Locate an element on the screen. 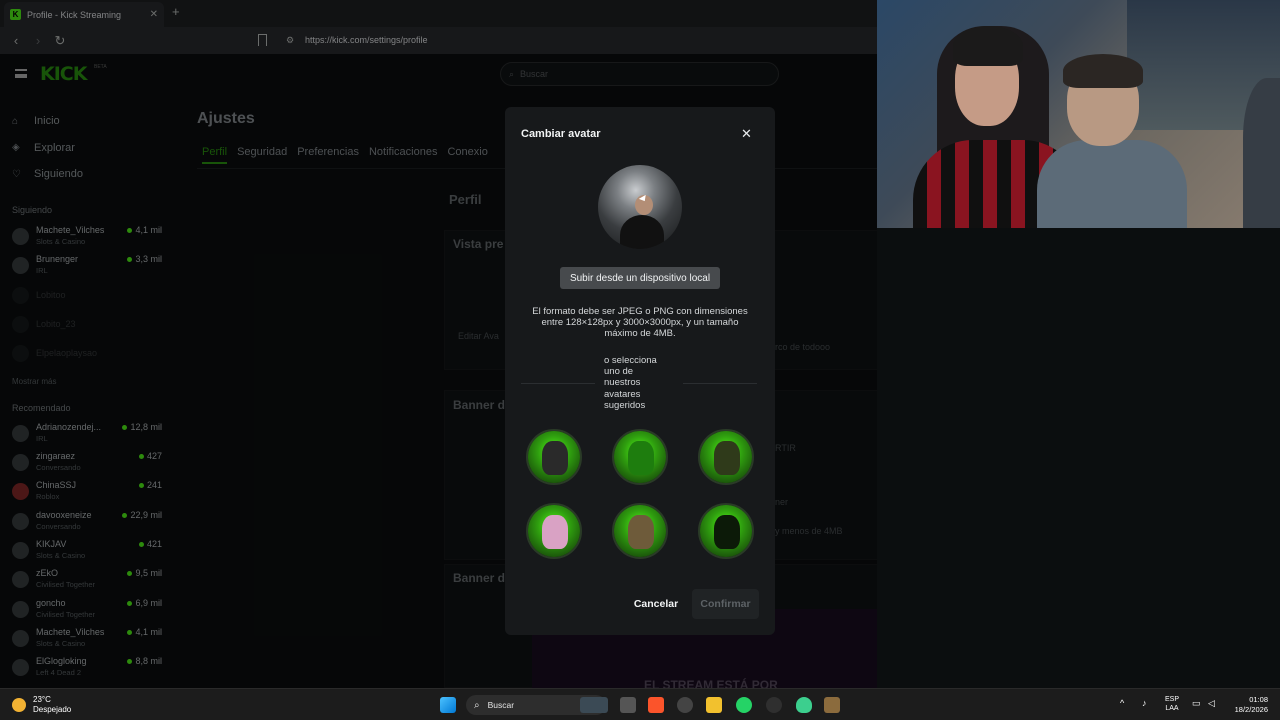 This screenshot has width=1280, height=720. minecraft-icon is located at coordinates (832, 705).